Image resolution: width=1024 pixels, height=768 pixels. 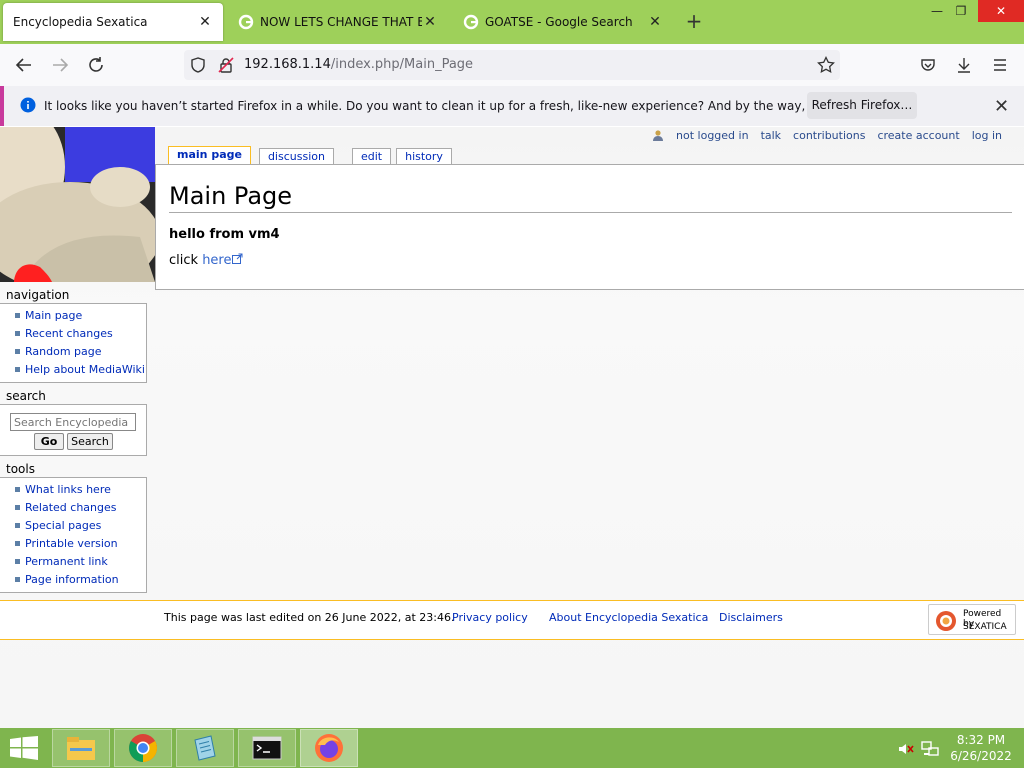 What do you see at coordinates (371, 156) in the screenshot?
I see `tab-edit: edit` at bounding box center [371, 156].